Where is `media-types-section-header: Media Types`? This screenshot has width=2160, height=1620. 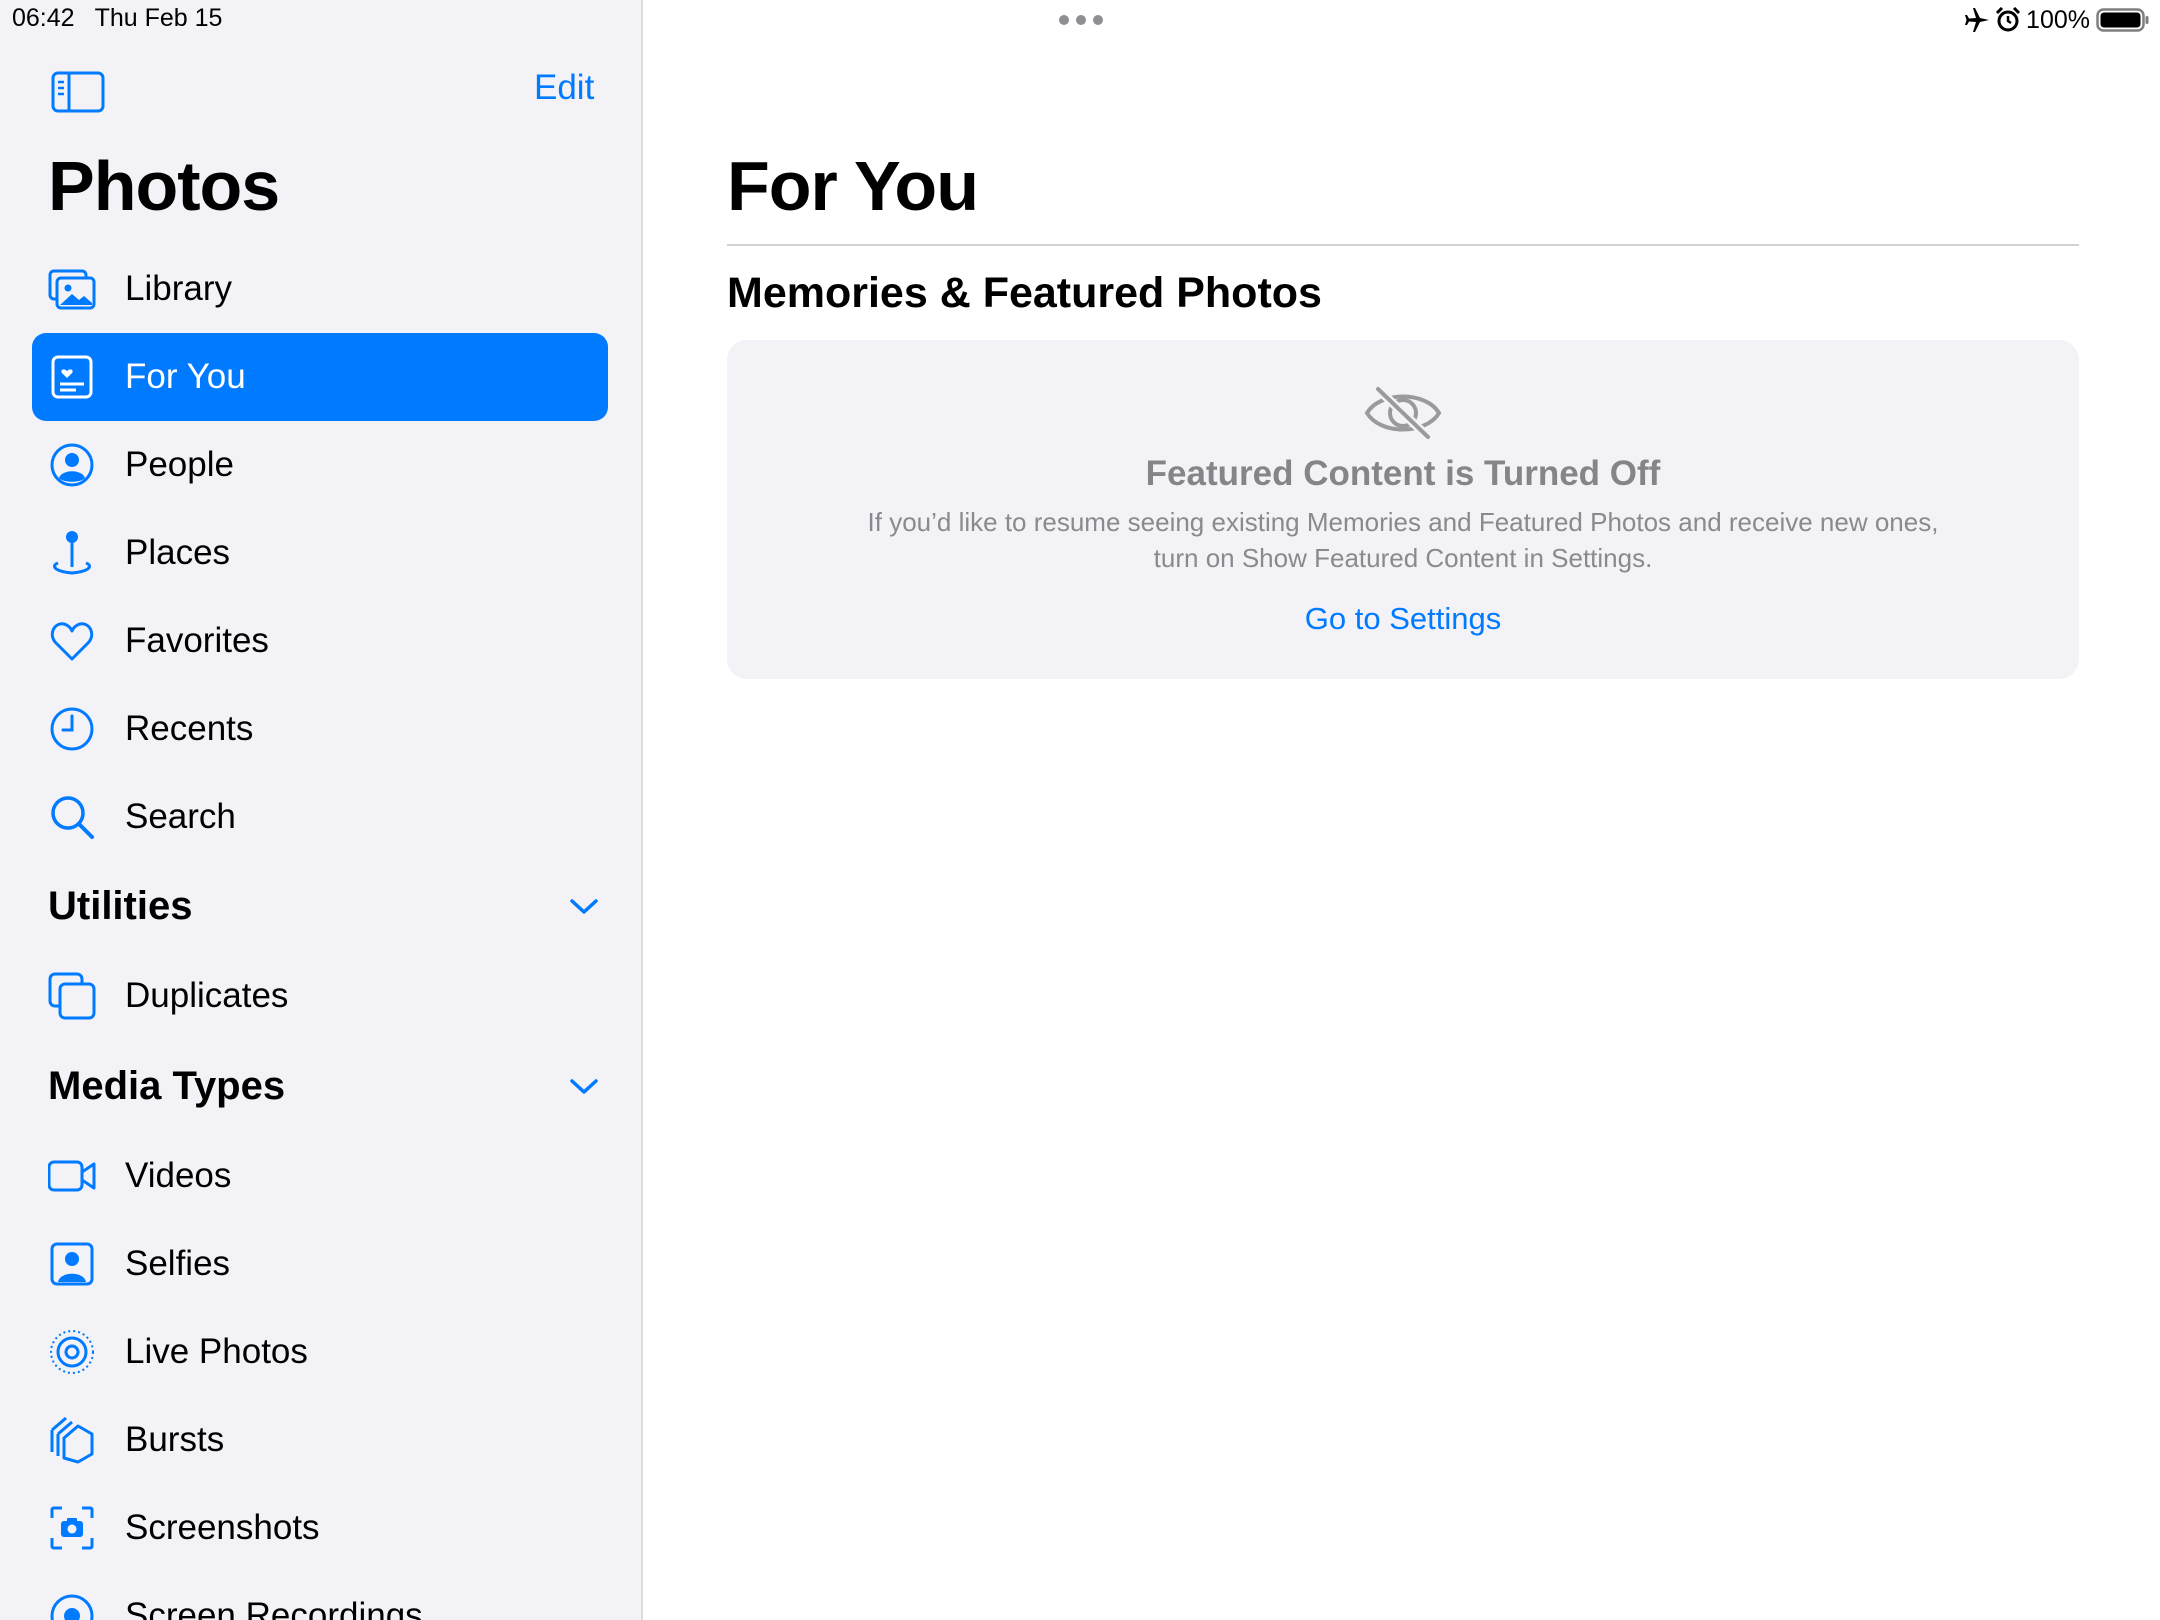 media-types-section-header: Media Types is located at coordinates (328, 1086).